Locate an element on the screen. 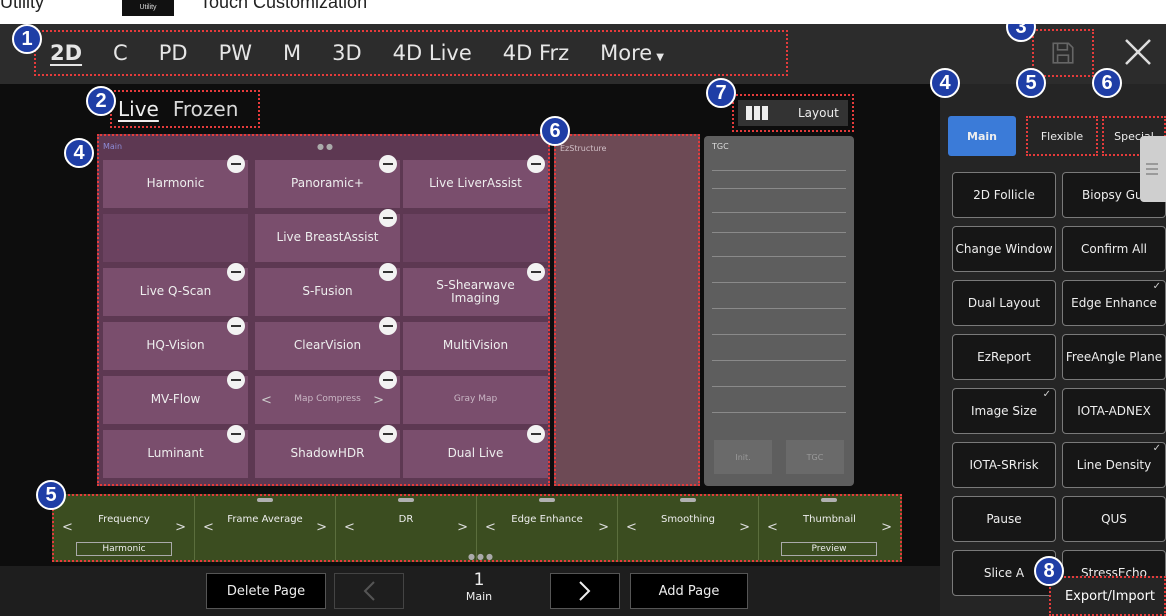 This screenshot has width=1166, height=616. close-icon is located at coordinates (1138, 52).